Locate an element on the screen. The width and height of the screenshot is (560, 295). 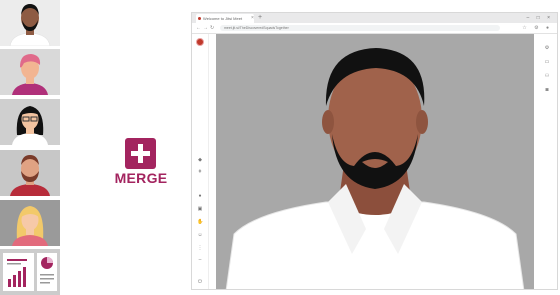
tag-icon: ◆ is located at coordinates (200, 160).